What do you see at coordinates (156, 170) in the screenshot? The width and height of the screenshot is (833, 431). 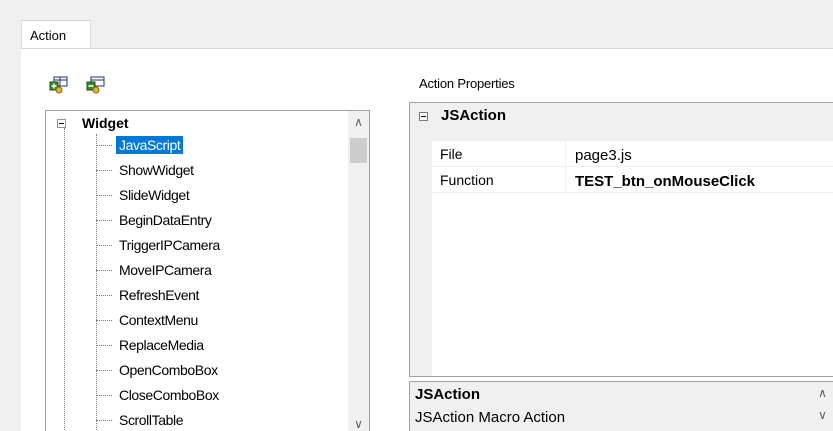 I see `tree-item-label: ShowWidget` at bounding box center [156, 170].